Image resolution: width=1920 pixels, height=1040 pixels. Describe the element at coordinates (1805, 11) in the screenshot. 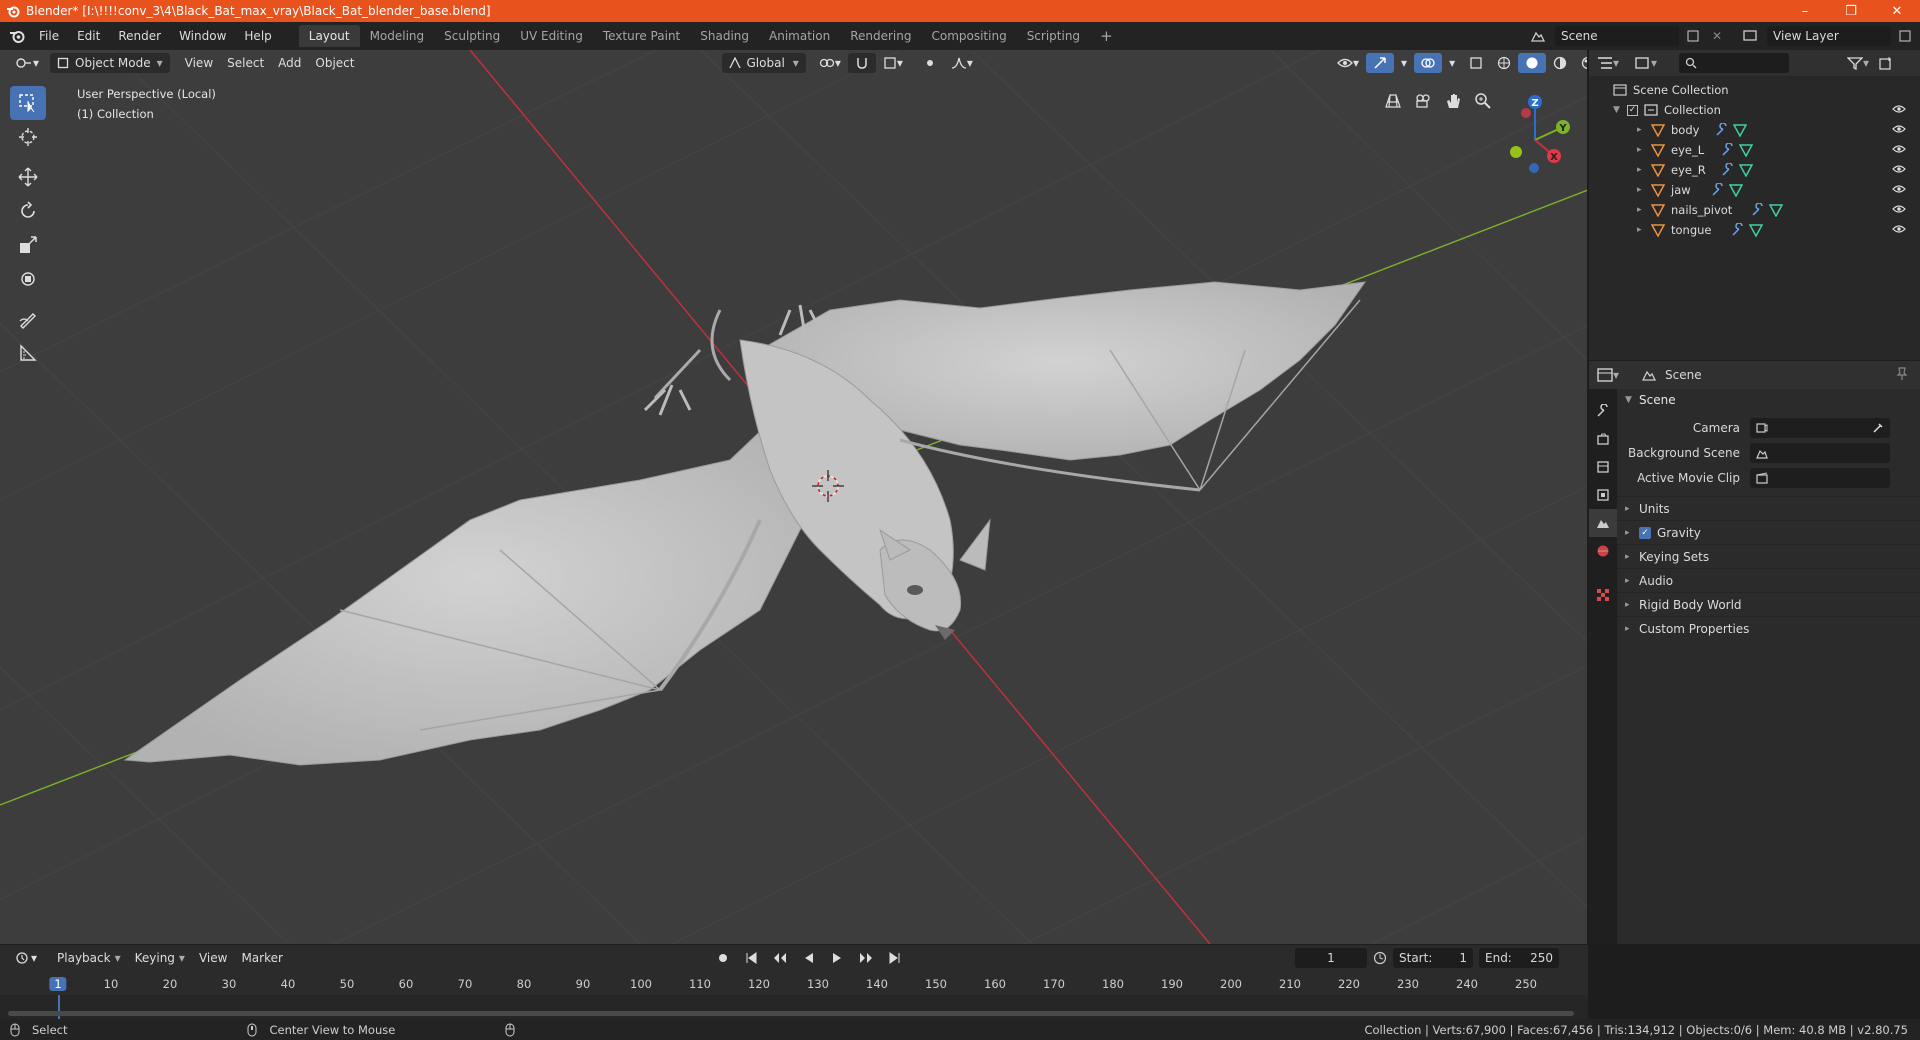

I see `minimize-button: –` at that location.